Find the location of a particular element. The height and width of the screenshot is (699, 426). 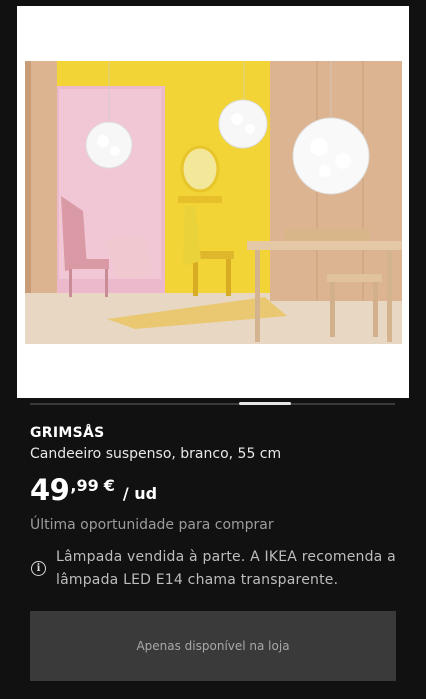

availability-status: Última oportunidade para comprar is located at coordinates (152, 525).